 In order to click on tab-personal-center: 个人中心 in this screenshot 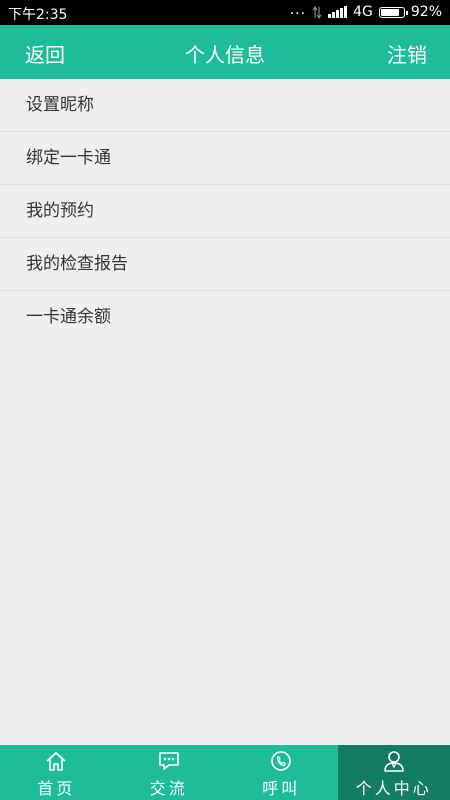, I will do `click(393, 772)`.